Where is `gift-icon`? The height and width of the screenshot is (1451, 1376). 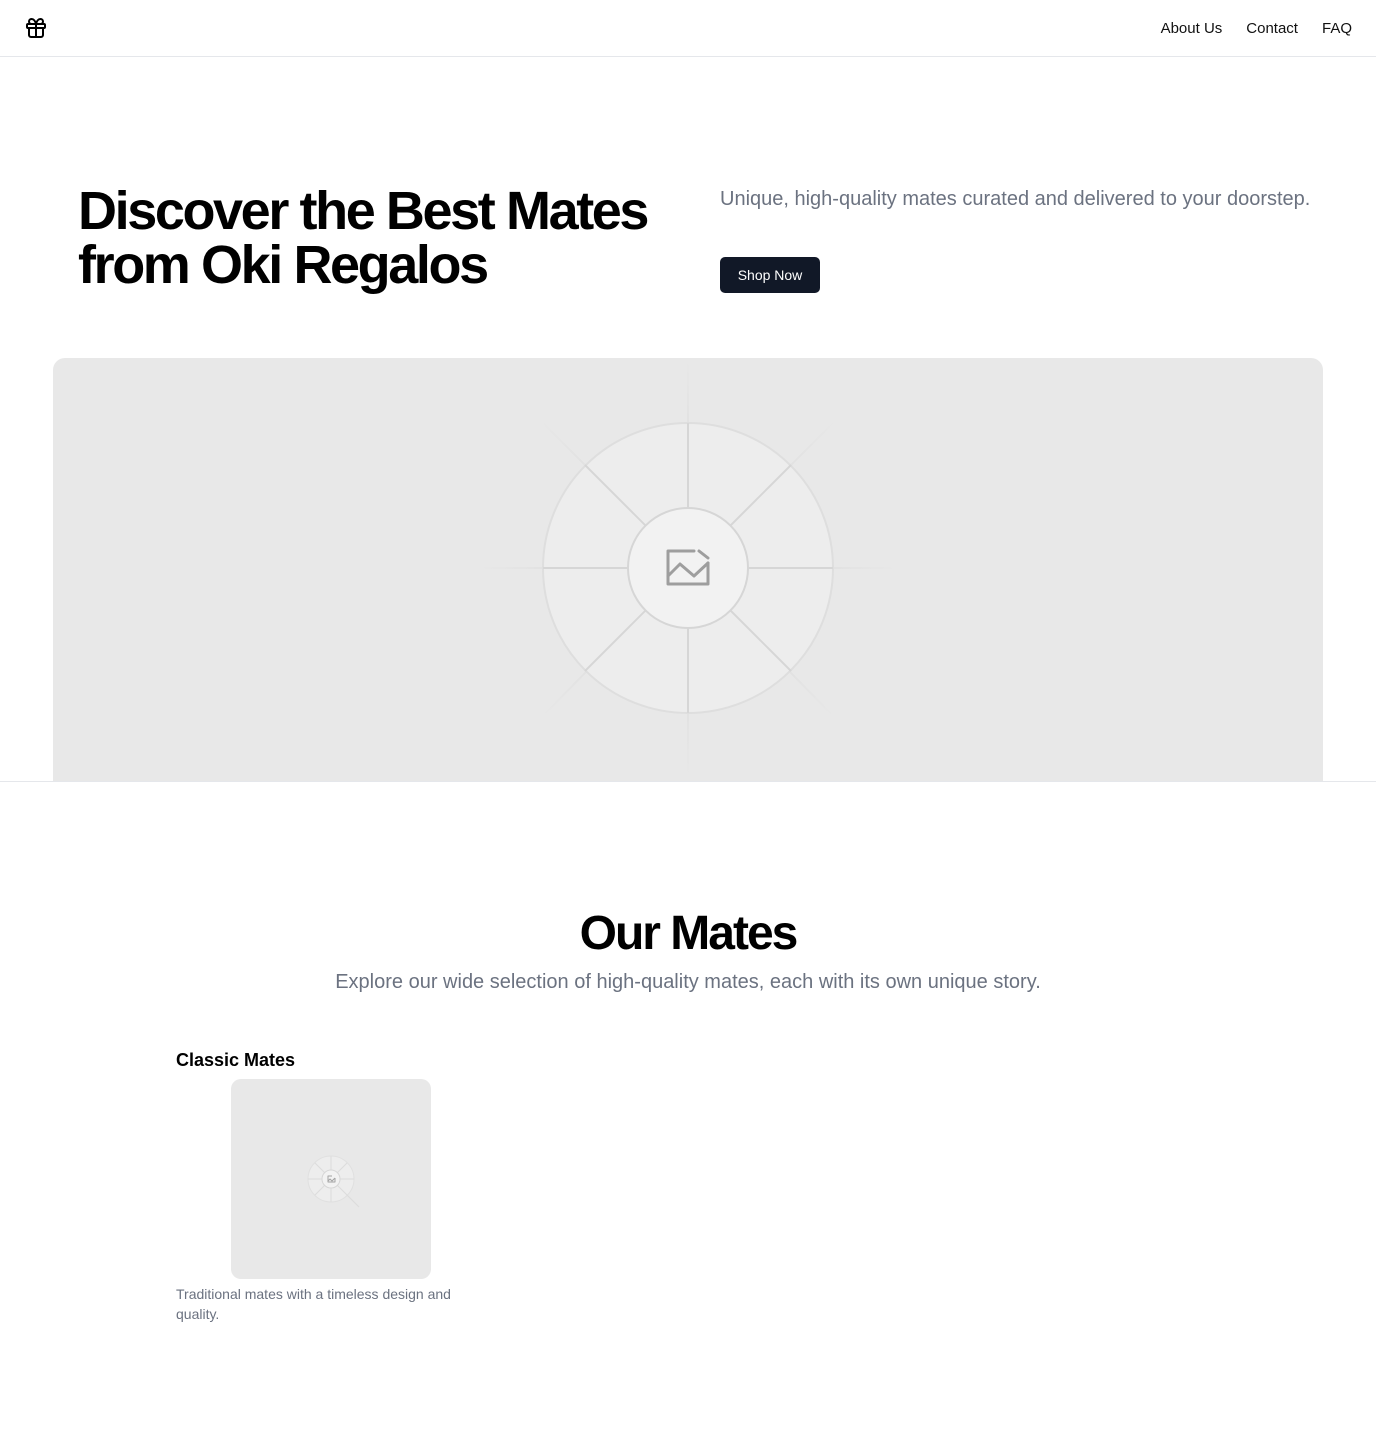 gift-icon is located at coordinates (36, 28).